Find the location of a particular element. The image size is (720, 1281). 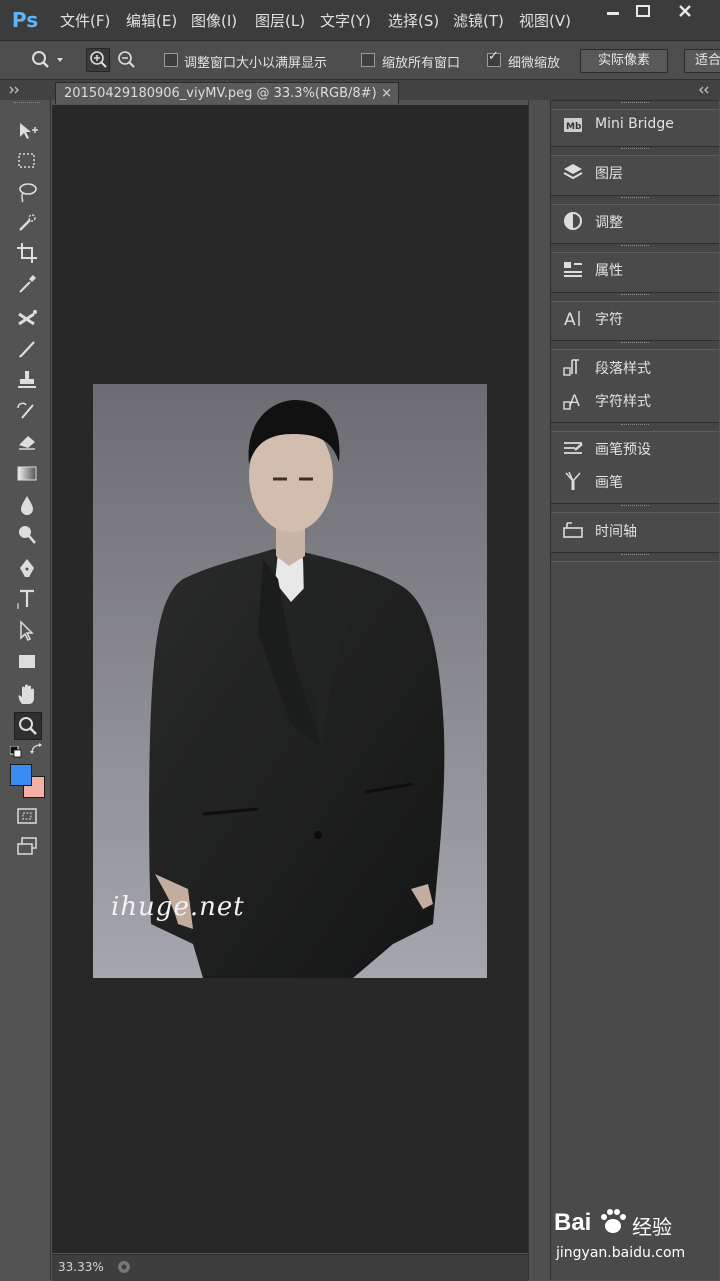

panel-timeline: 时间轴 is located at coordinates (635, 530).